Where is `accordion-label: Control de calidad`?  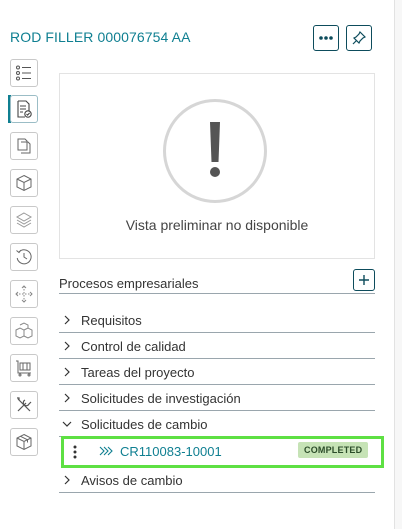 accordion-label: Control de calidad is located at coordinates (133, 346).